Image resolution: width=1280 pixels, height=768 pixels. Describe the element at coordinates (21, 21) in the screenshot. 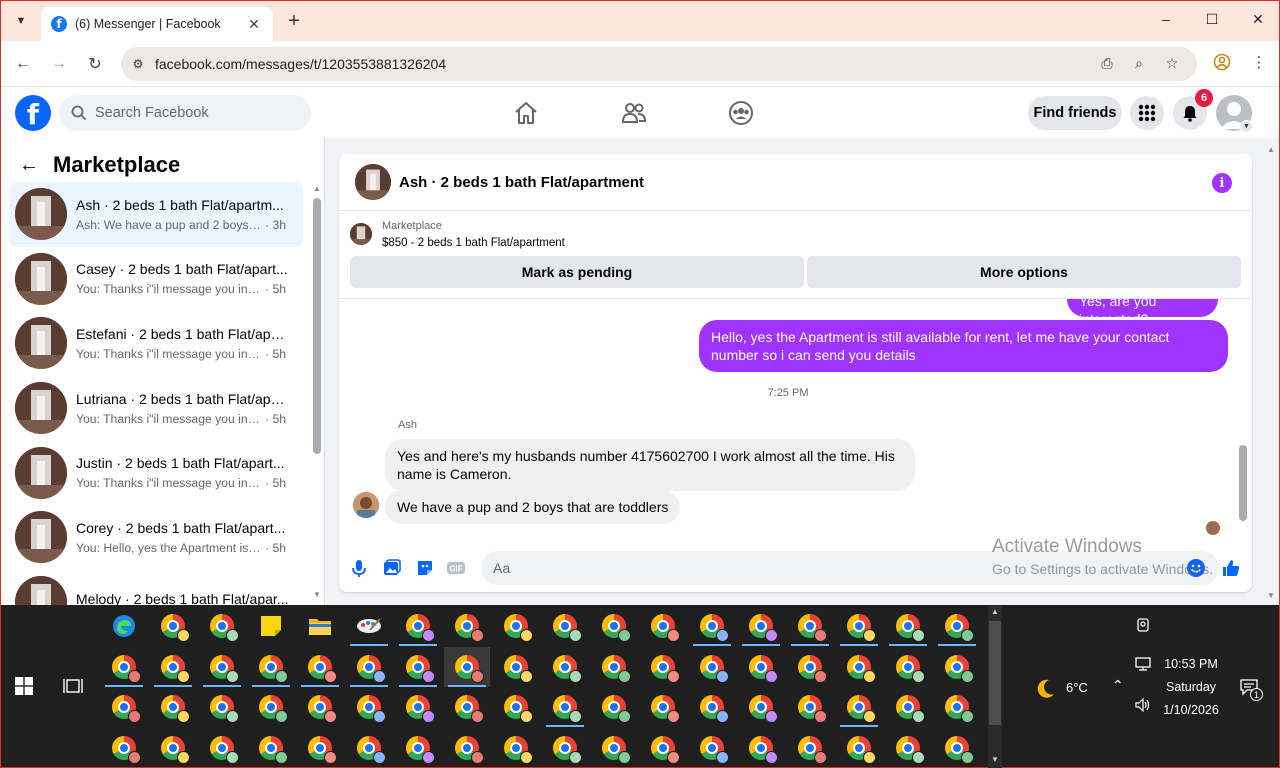

I see `tab-search-button: ▼` at that location.